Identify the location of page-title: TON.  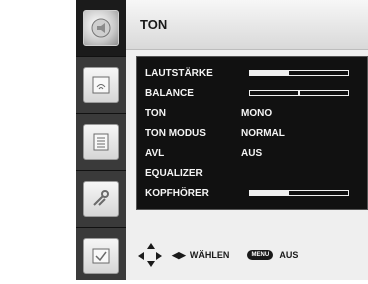
(247, 25).